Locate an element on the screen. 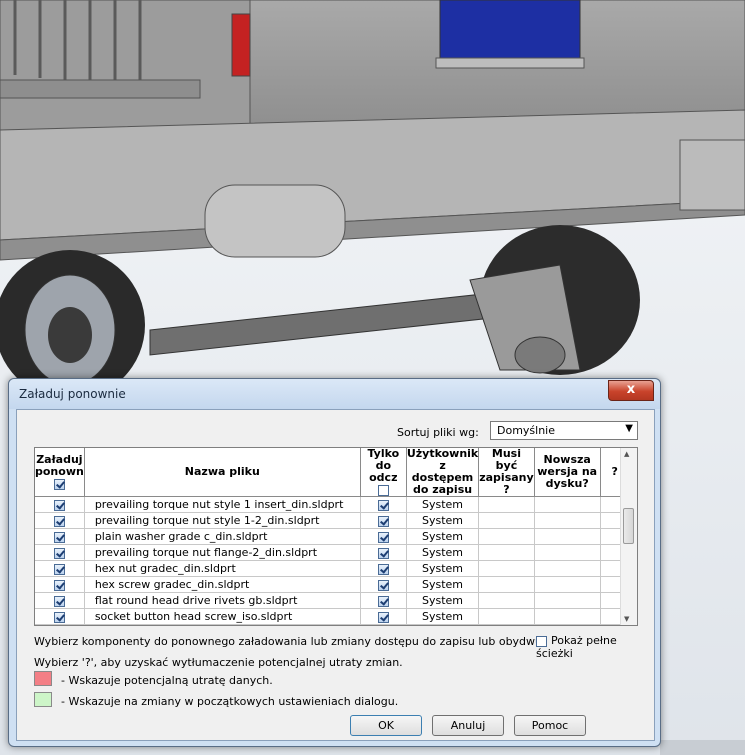  reload-all-checkbox is located at coordinates (59, 484).